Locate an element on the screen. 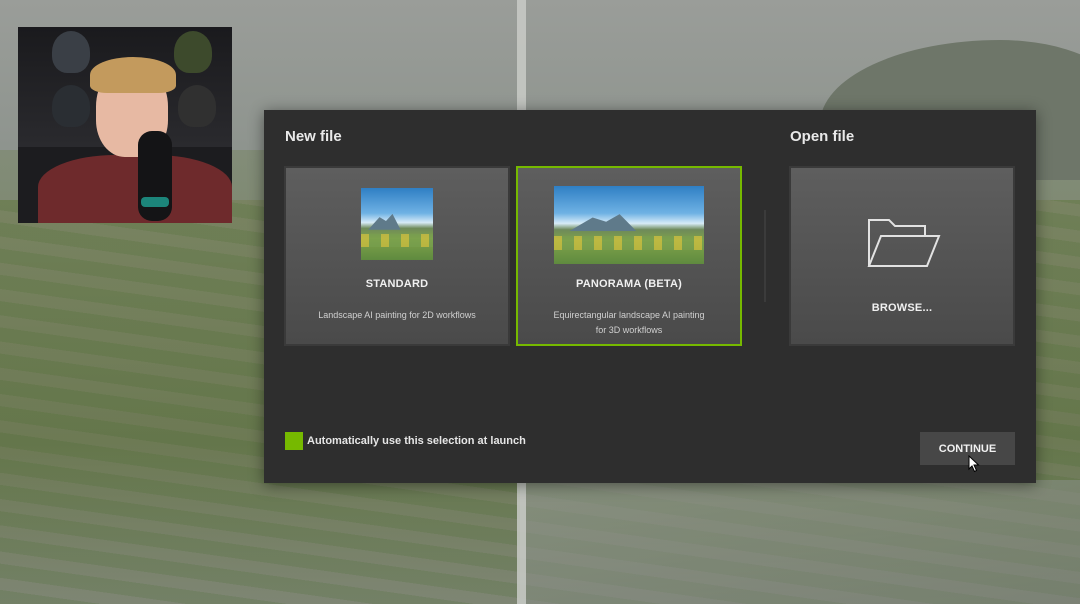  panorama-description-line1: Equirectangular landscape AI painting is located at coordinates (629, 315).